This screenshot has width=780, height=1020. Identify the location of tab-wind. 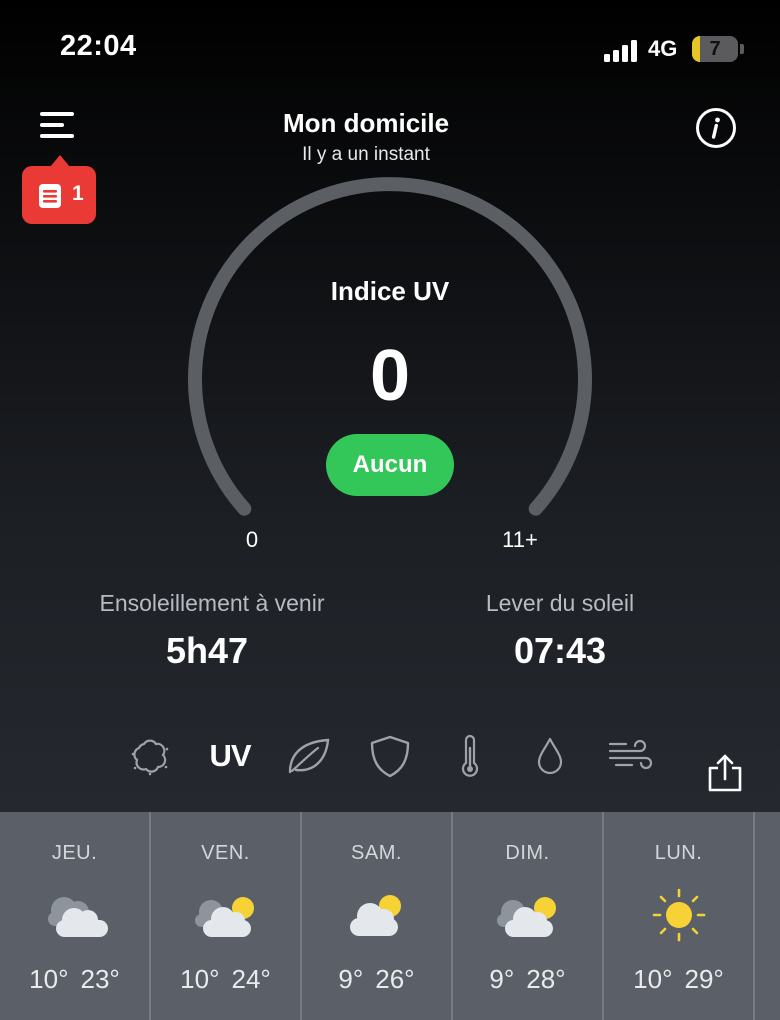
(630, 756).